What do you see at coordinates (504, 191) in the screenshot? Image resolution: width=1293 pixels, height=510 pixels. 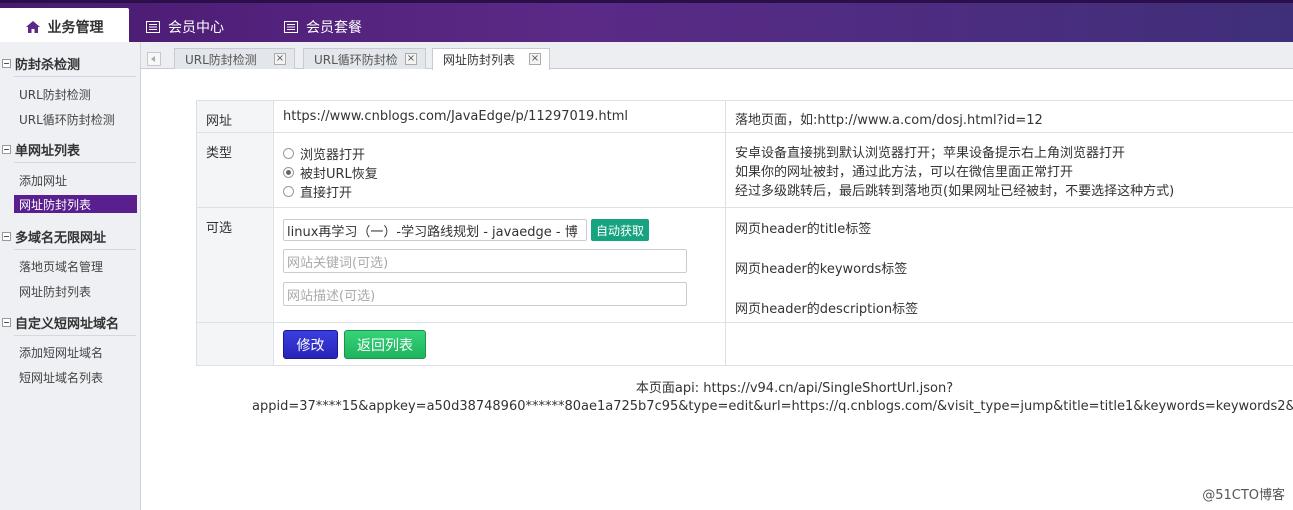 I see `radio-direct-open: 直接打开` at bounding box center [504, 191].